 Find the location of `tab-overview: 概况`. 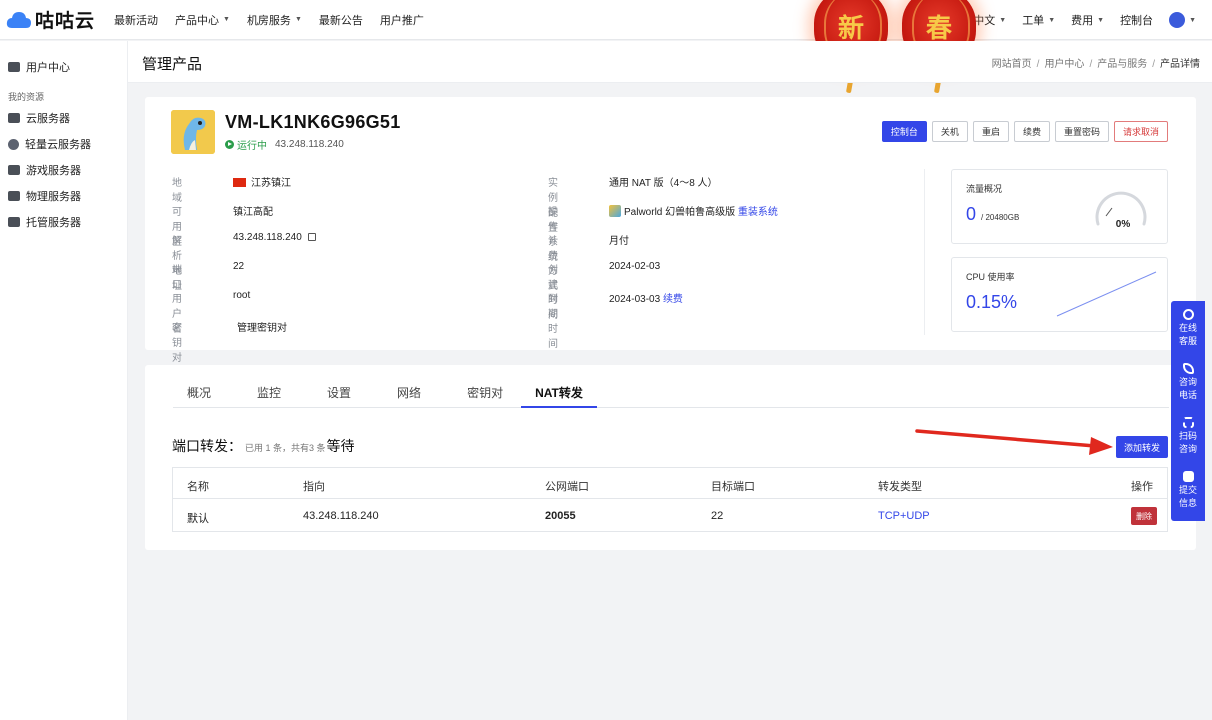

tab-overview: 概况 is located at coordinates (192, 396).